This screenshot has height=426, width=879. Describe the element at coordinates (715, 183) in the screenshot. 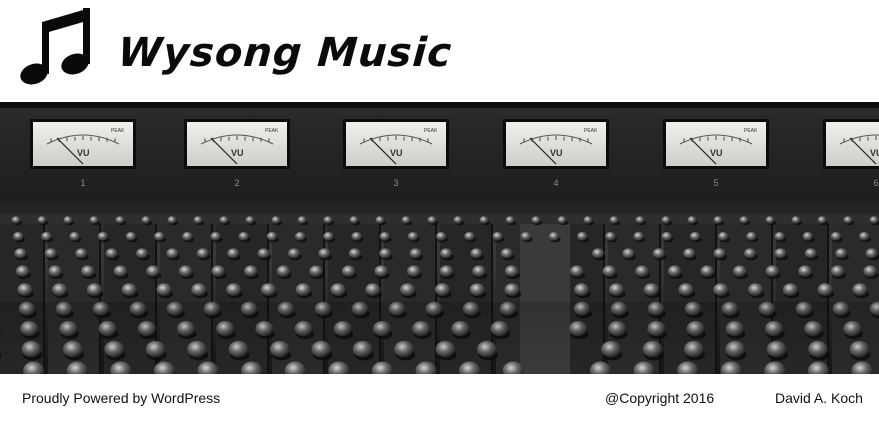

I see `channel-number: 5` at that location.